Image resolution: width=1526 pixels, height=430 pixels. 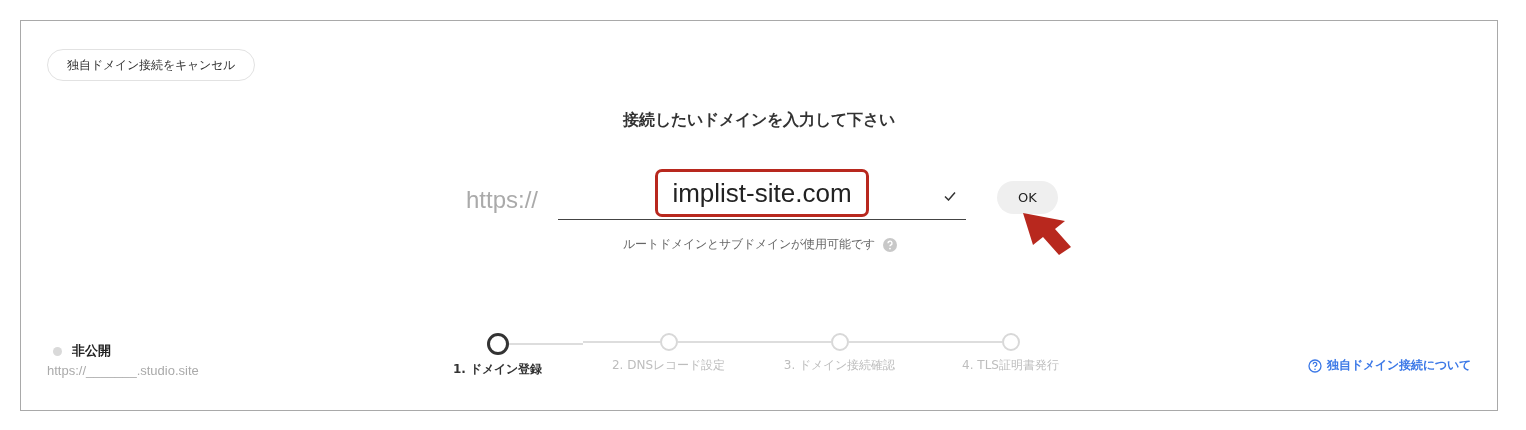 I want to click on step-label: 4. TLS証明書発行, so click(x=1010, y=365).